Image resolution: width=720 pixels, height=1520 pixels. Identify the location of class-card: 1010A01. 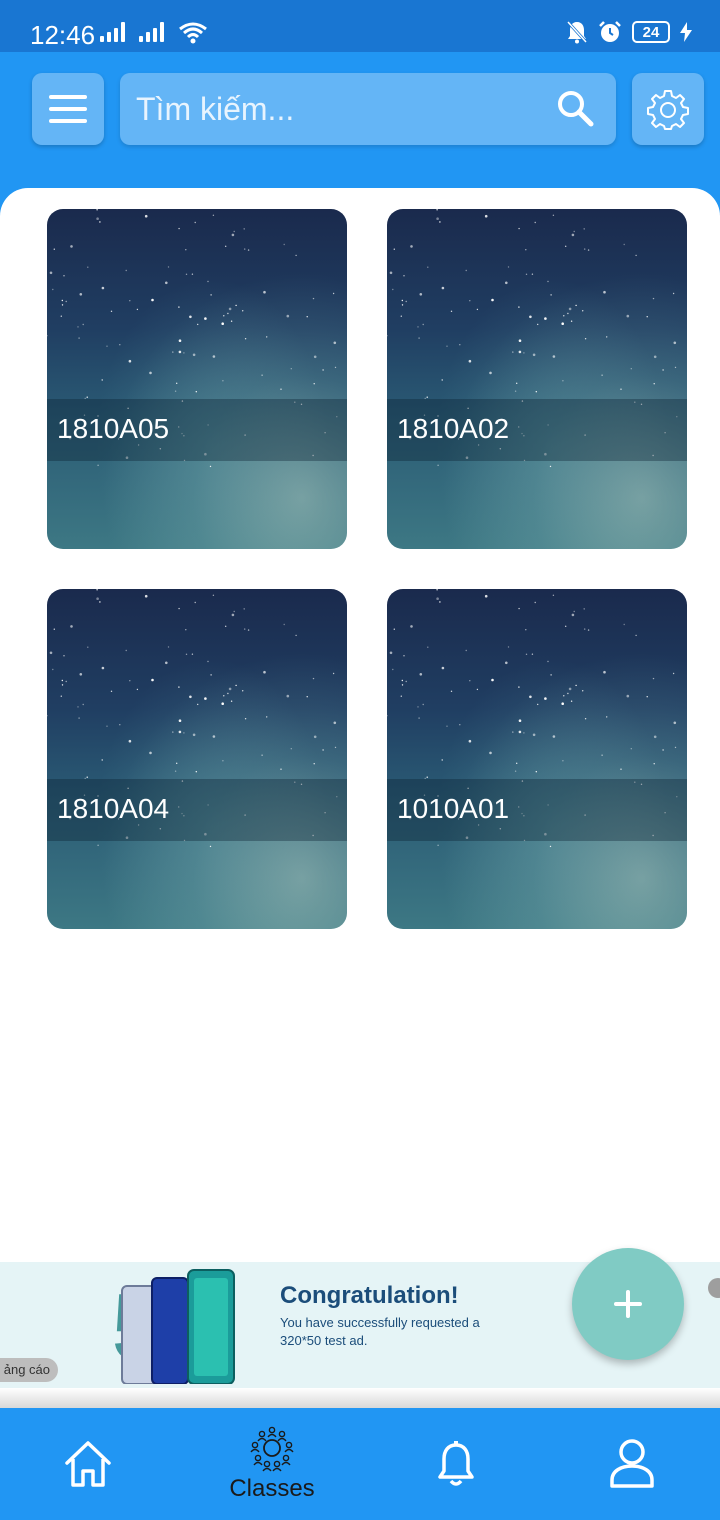
(537, 759).